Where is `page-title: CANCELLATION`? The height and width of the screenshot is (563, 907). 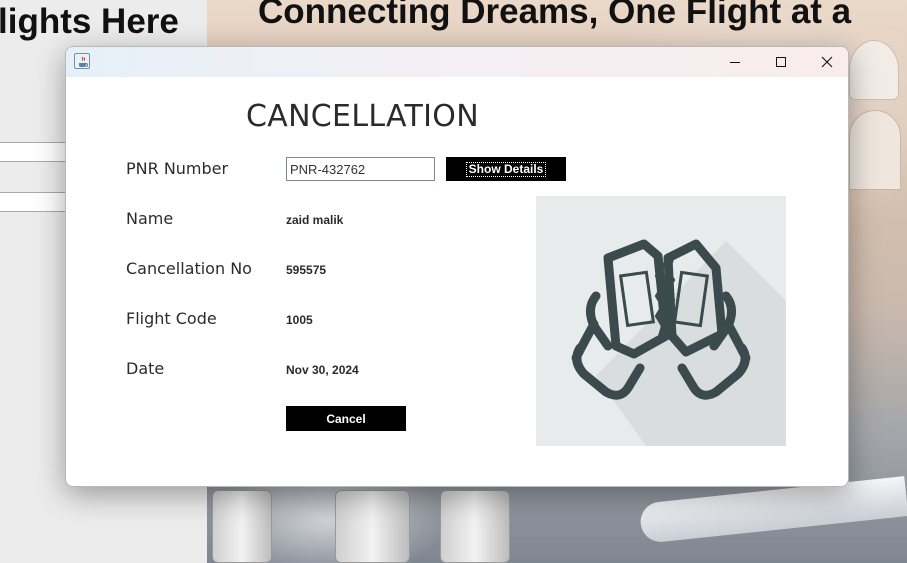
page-title: CANCELLATION is located at coordinates (362, 116).